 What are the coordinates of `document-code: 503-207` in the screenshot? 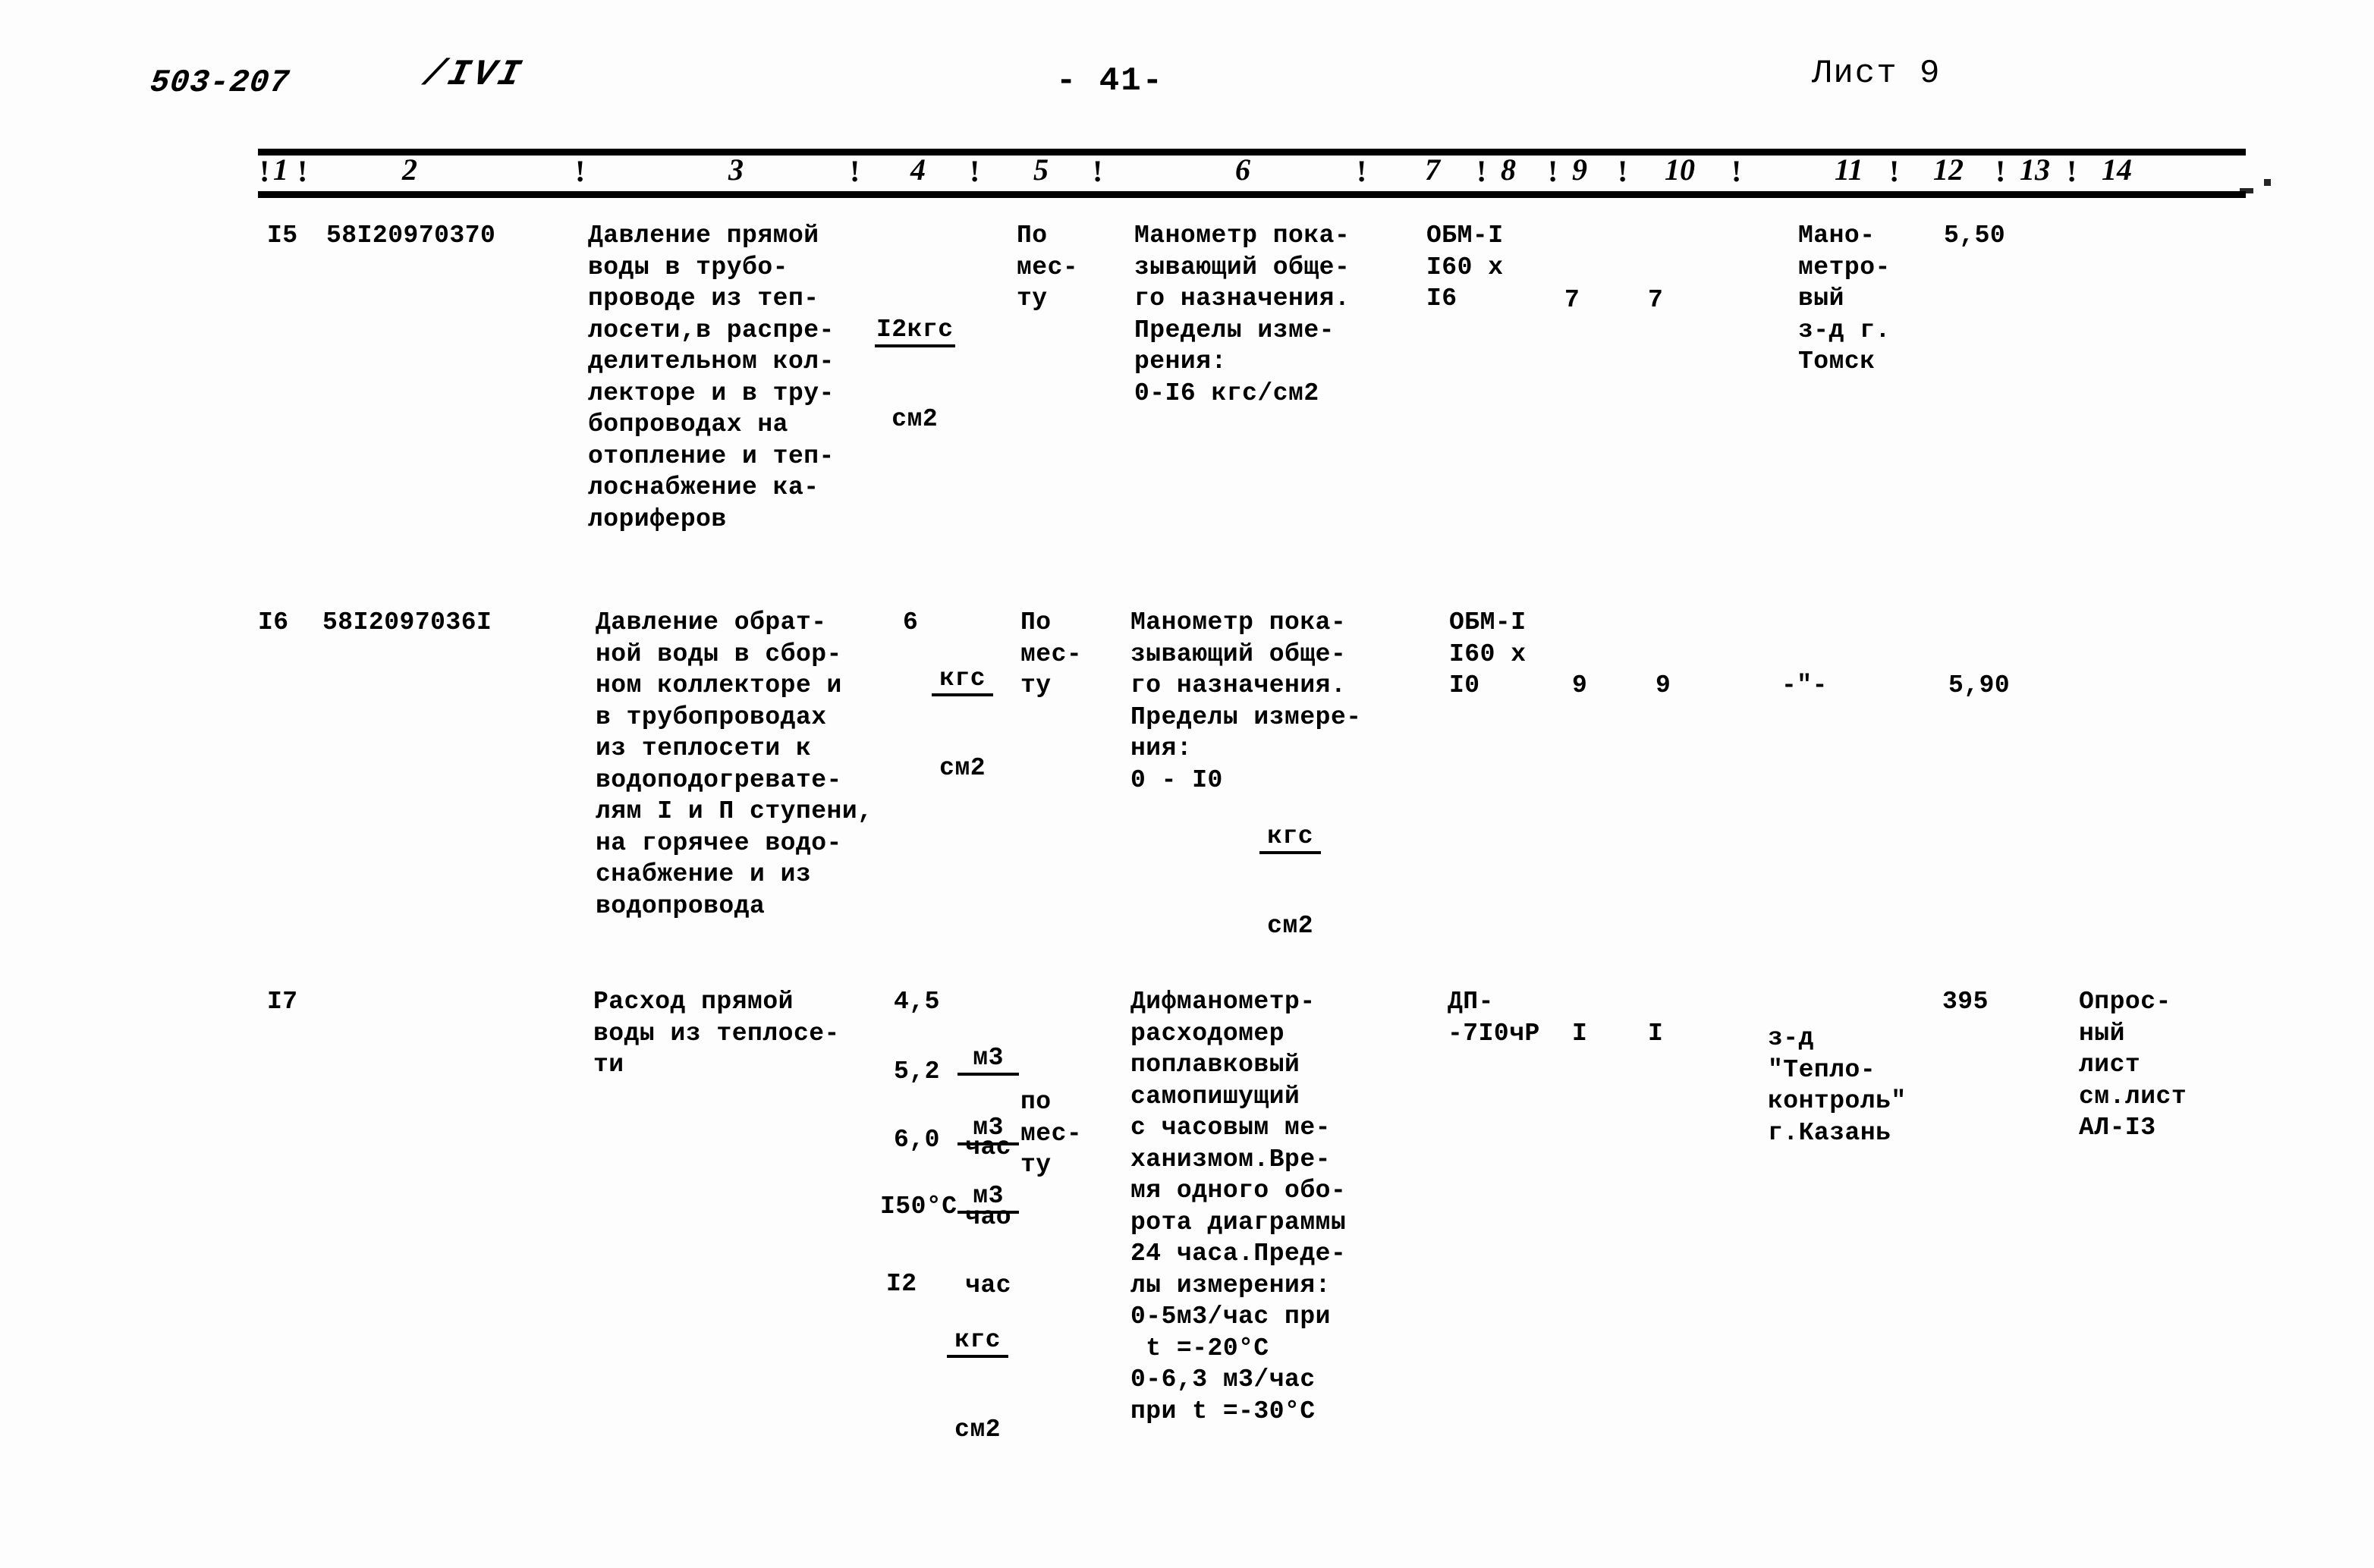 It's located at (219, 82).